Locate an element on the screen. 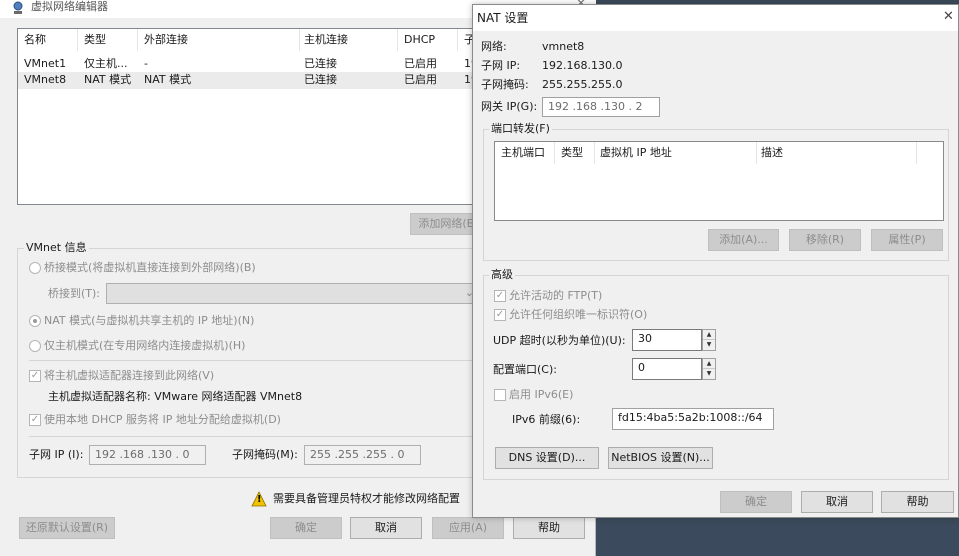 This screenshot has height=556, width=959. gateway-label: 网关 IP(G): is located at coordinates (509, 106).